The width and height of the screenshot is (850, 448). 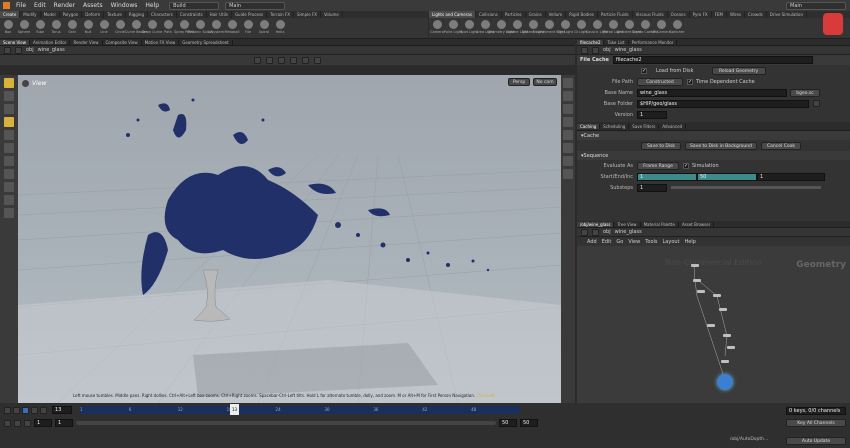 What do you see at coordinates (667, 176) in the screenshot?
I see `range-start-param: 1` at bounding box center [667, 176].